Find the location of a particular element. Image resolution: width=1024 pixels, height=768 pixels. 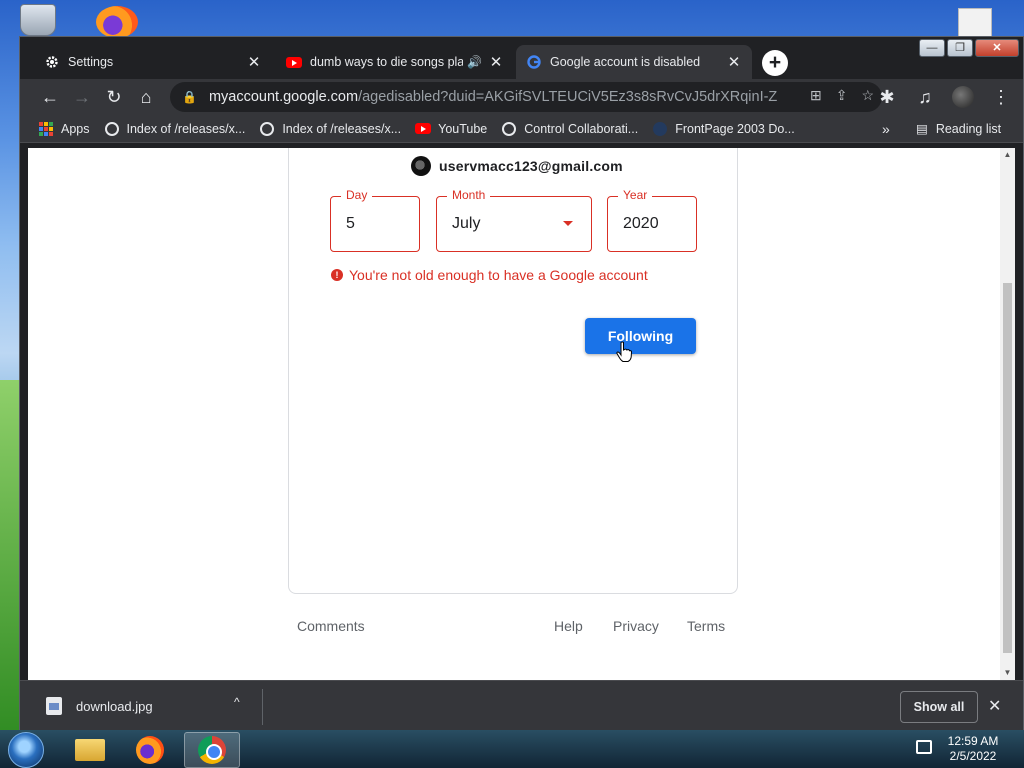

google-icon is located at coordinates (534, 62).